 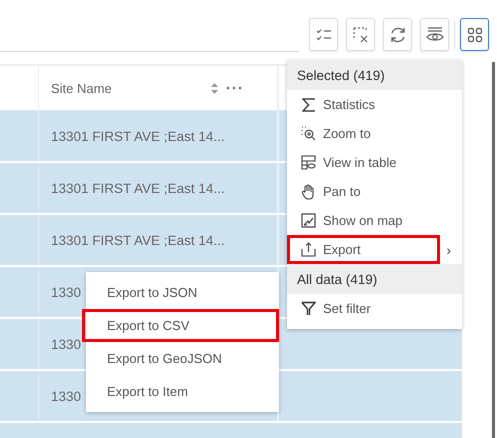 I want to click on menu-section-title: All data (419), so click(x=374, y=279).